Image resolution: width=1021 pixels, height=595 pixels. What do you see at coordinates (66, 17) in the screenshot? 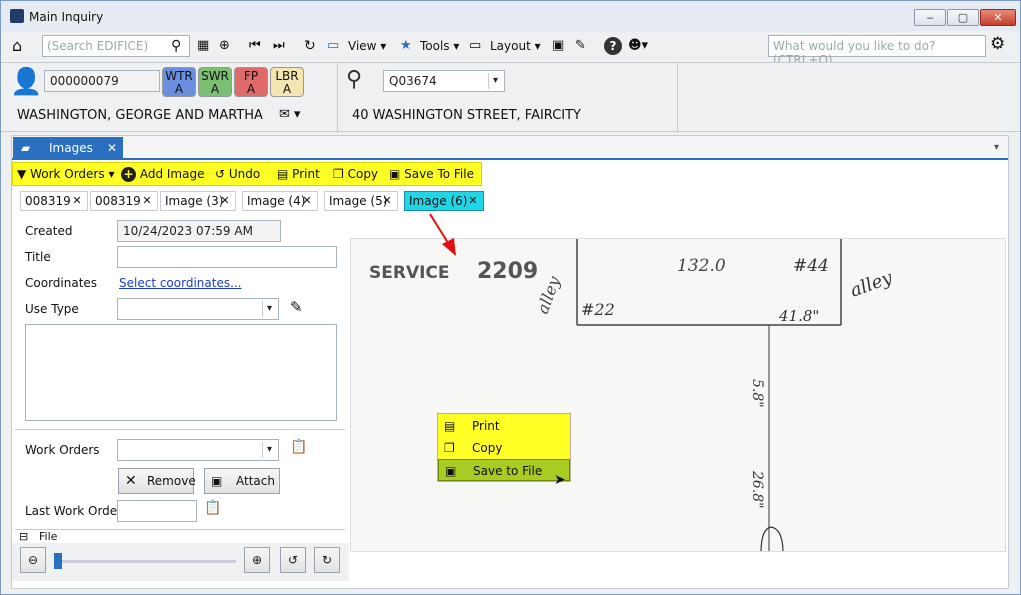
I see `window-title: Main Inquiry` at bounding box center [66, 17].